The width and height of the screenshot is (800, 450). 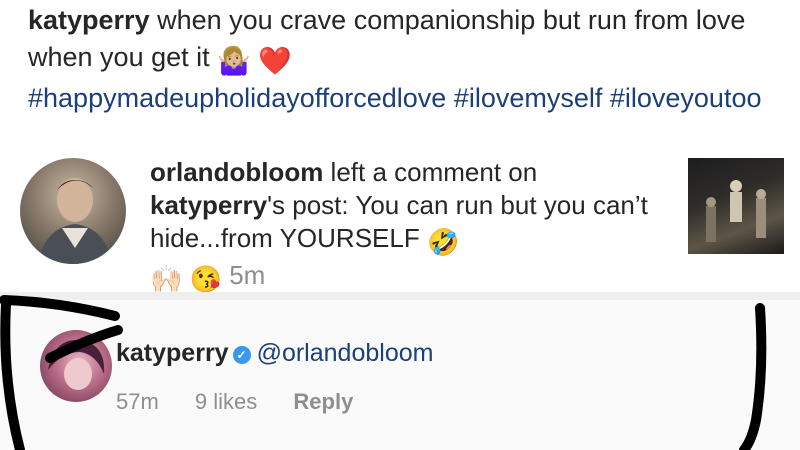 I want to click on comment-username: katyperry, so click(x=172, y=353).